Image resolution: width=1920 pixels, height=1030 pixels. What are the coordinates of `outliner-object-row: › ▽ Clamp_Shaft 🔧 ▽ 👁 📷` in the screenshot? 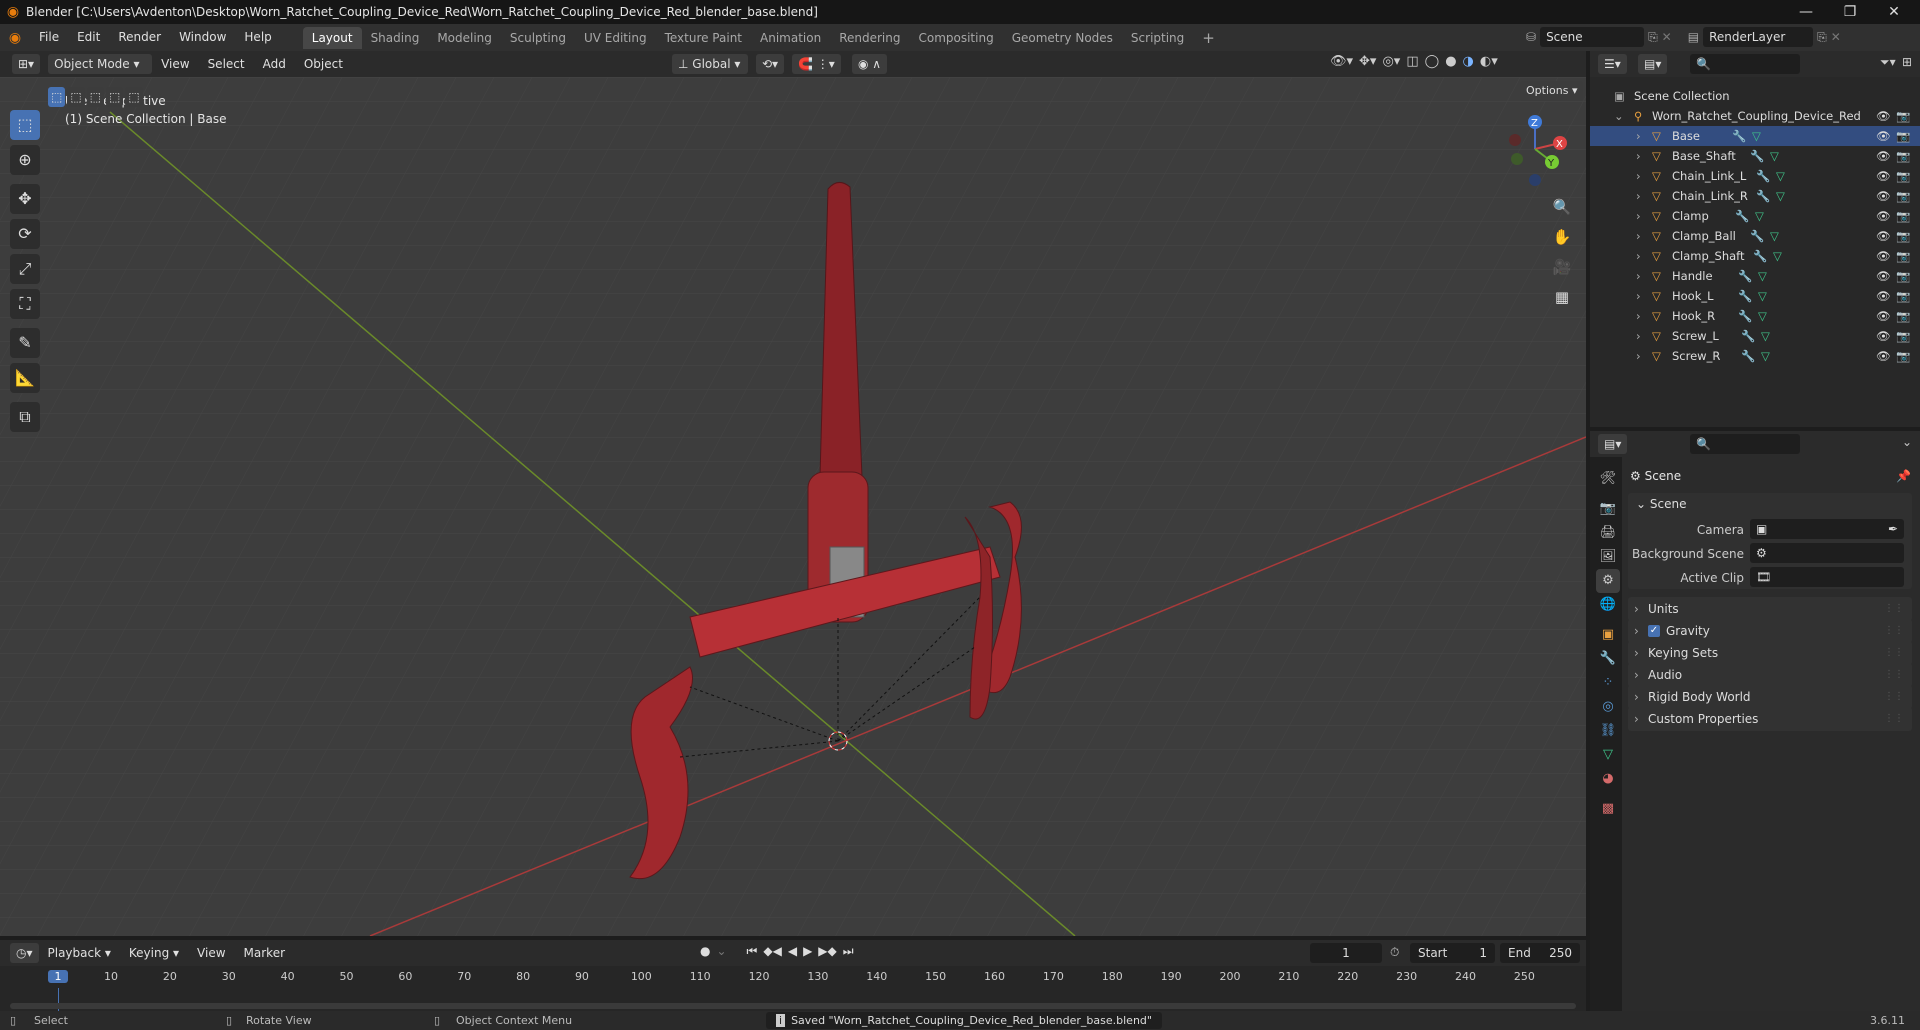 It's located at (1755, 256).